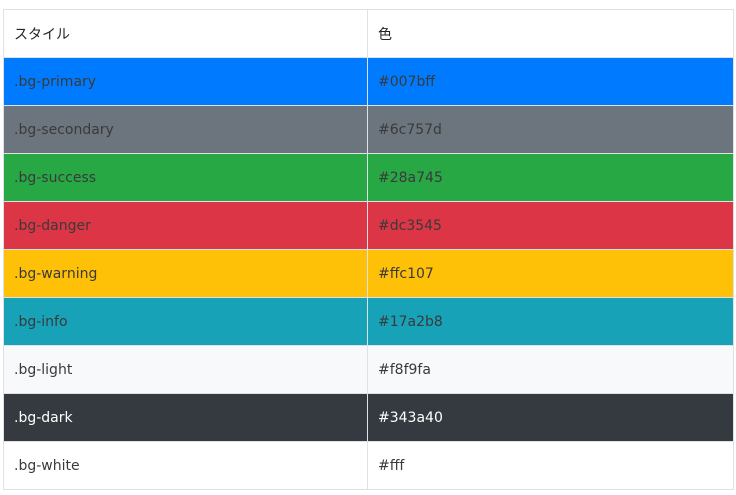  What do you see at coordinates (550, 273) in the screenshot?
I see `color-cell: #ffc107` at bounding box center [550, 273].